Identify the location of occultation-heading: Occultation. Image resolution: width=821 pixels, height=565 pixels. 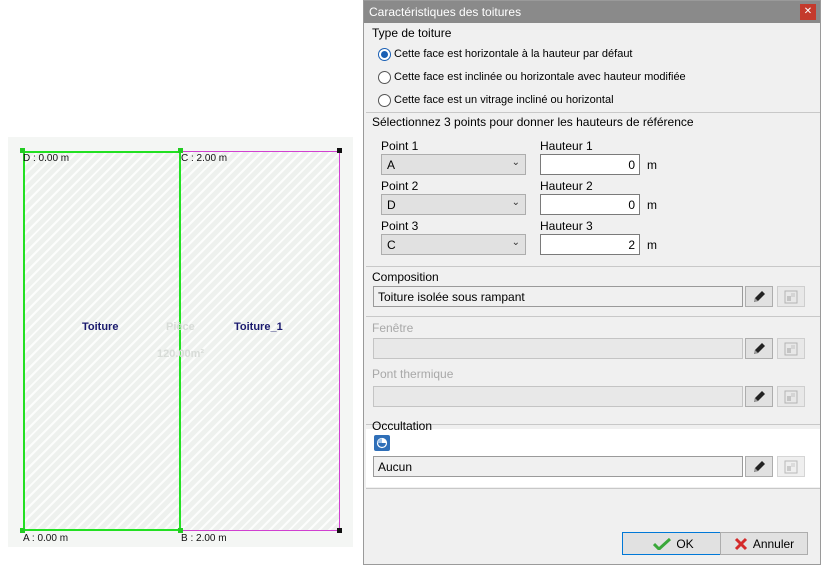
(402, 426).